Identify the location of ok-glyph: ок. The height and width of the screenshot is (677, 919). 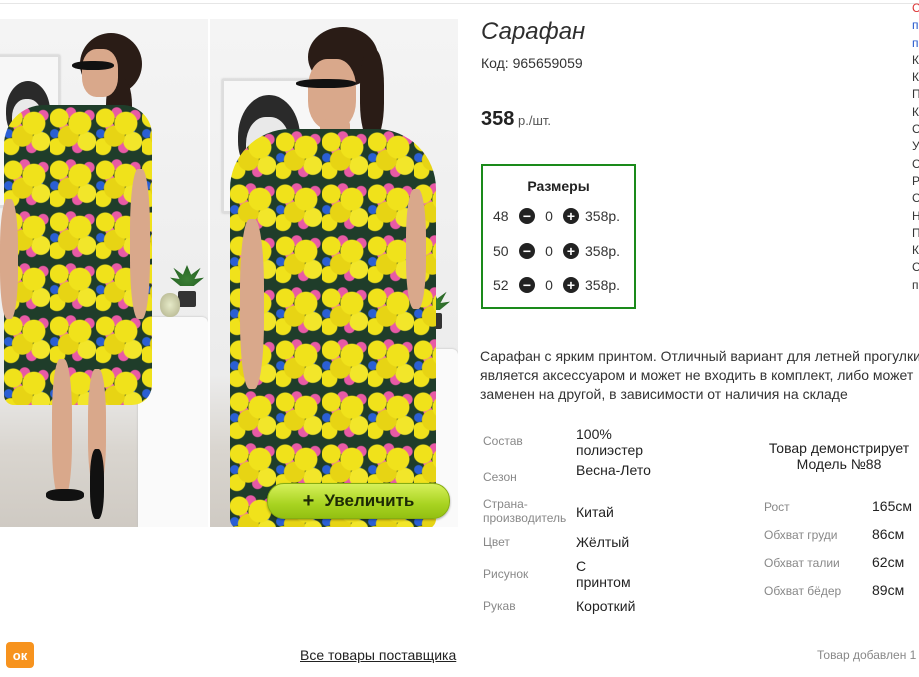
(20, 655).